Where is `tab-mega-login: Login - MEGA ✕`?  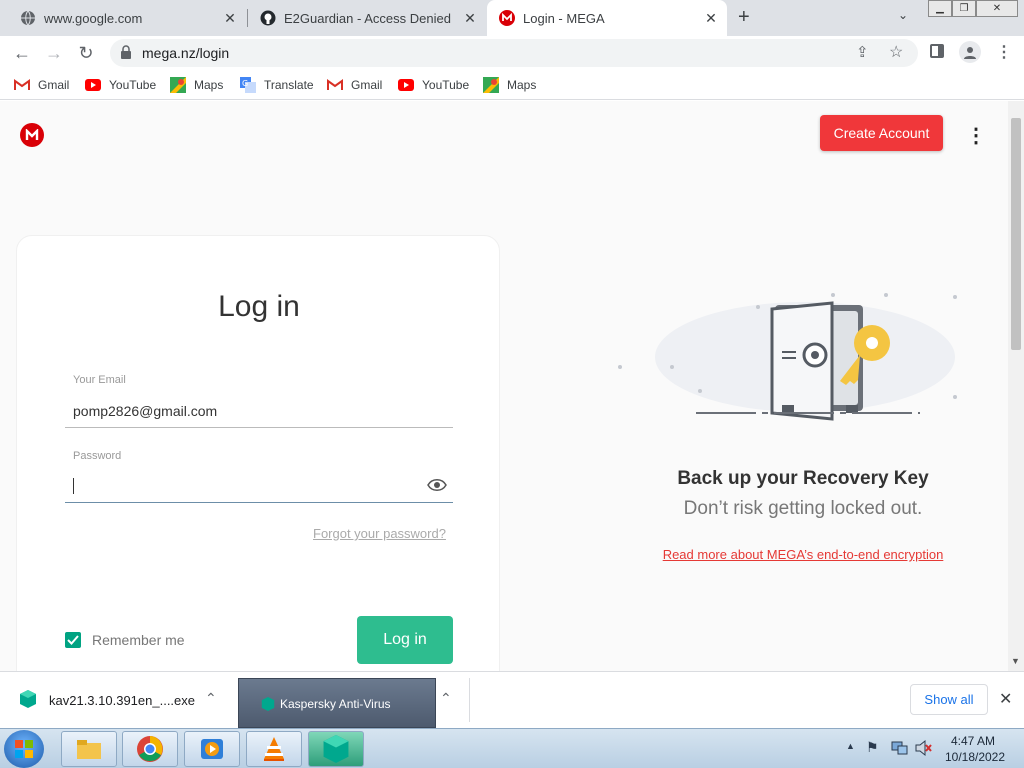
tab-mega-login: Login - MEGA ✕ is located at coordinates (607, 18).